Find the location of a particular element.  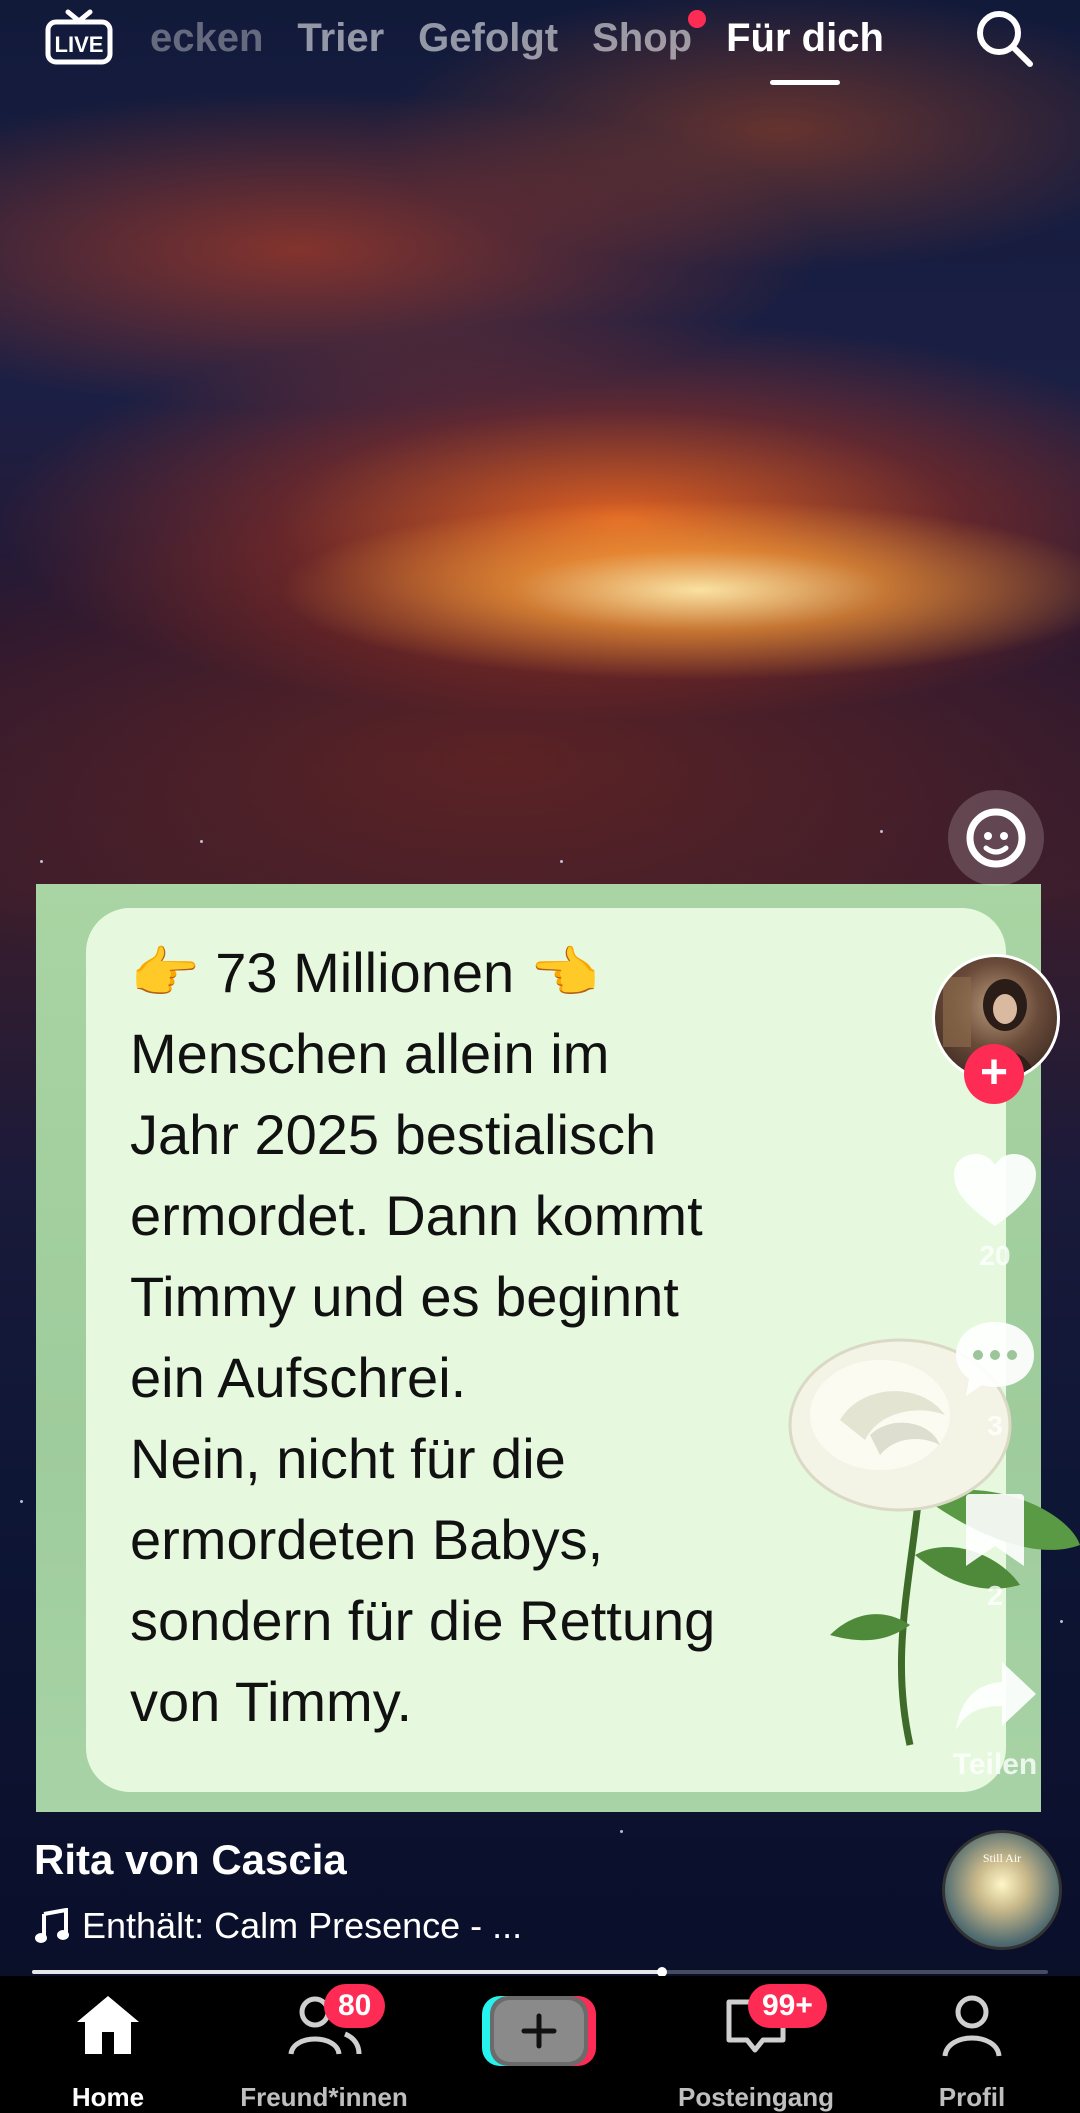

share-arrow-icon is located at coordinates (996, 1696).